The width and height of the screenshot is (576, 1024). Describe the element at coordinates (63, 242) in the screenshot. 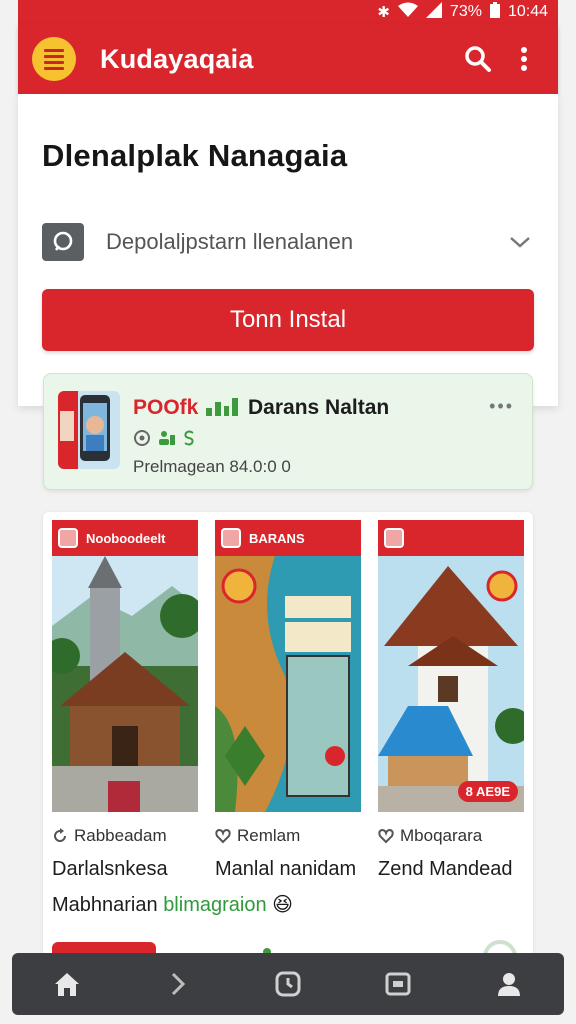

I see `chat-icon` at that location.